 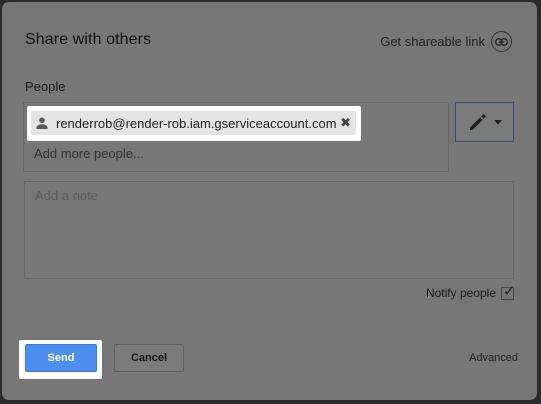 I want to click on notify-people-label: Notify people, so click(x=460, y=293).